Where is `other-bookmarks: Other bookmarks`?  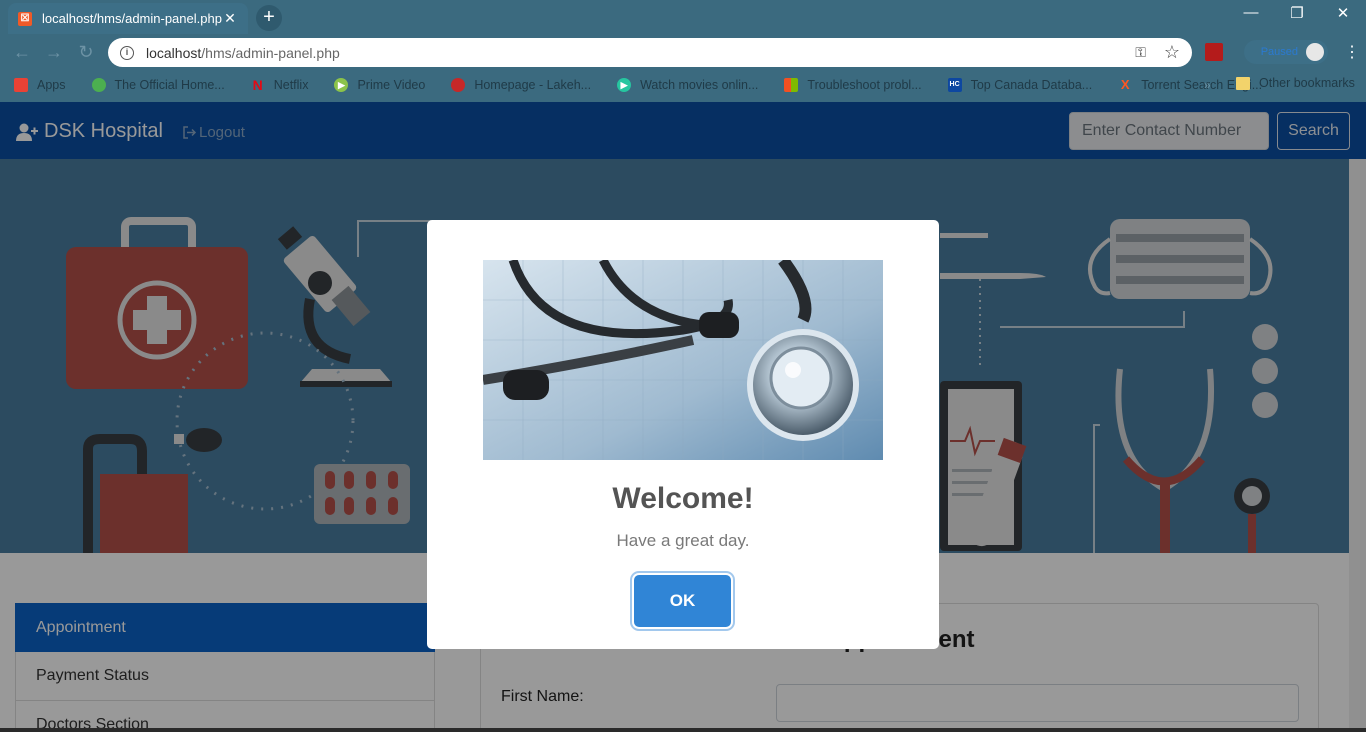
other-bookmarks: Other bookmarks is located at coordinates (1295, 83).